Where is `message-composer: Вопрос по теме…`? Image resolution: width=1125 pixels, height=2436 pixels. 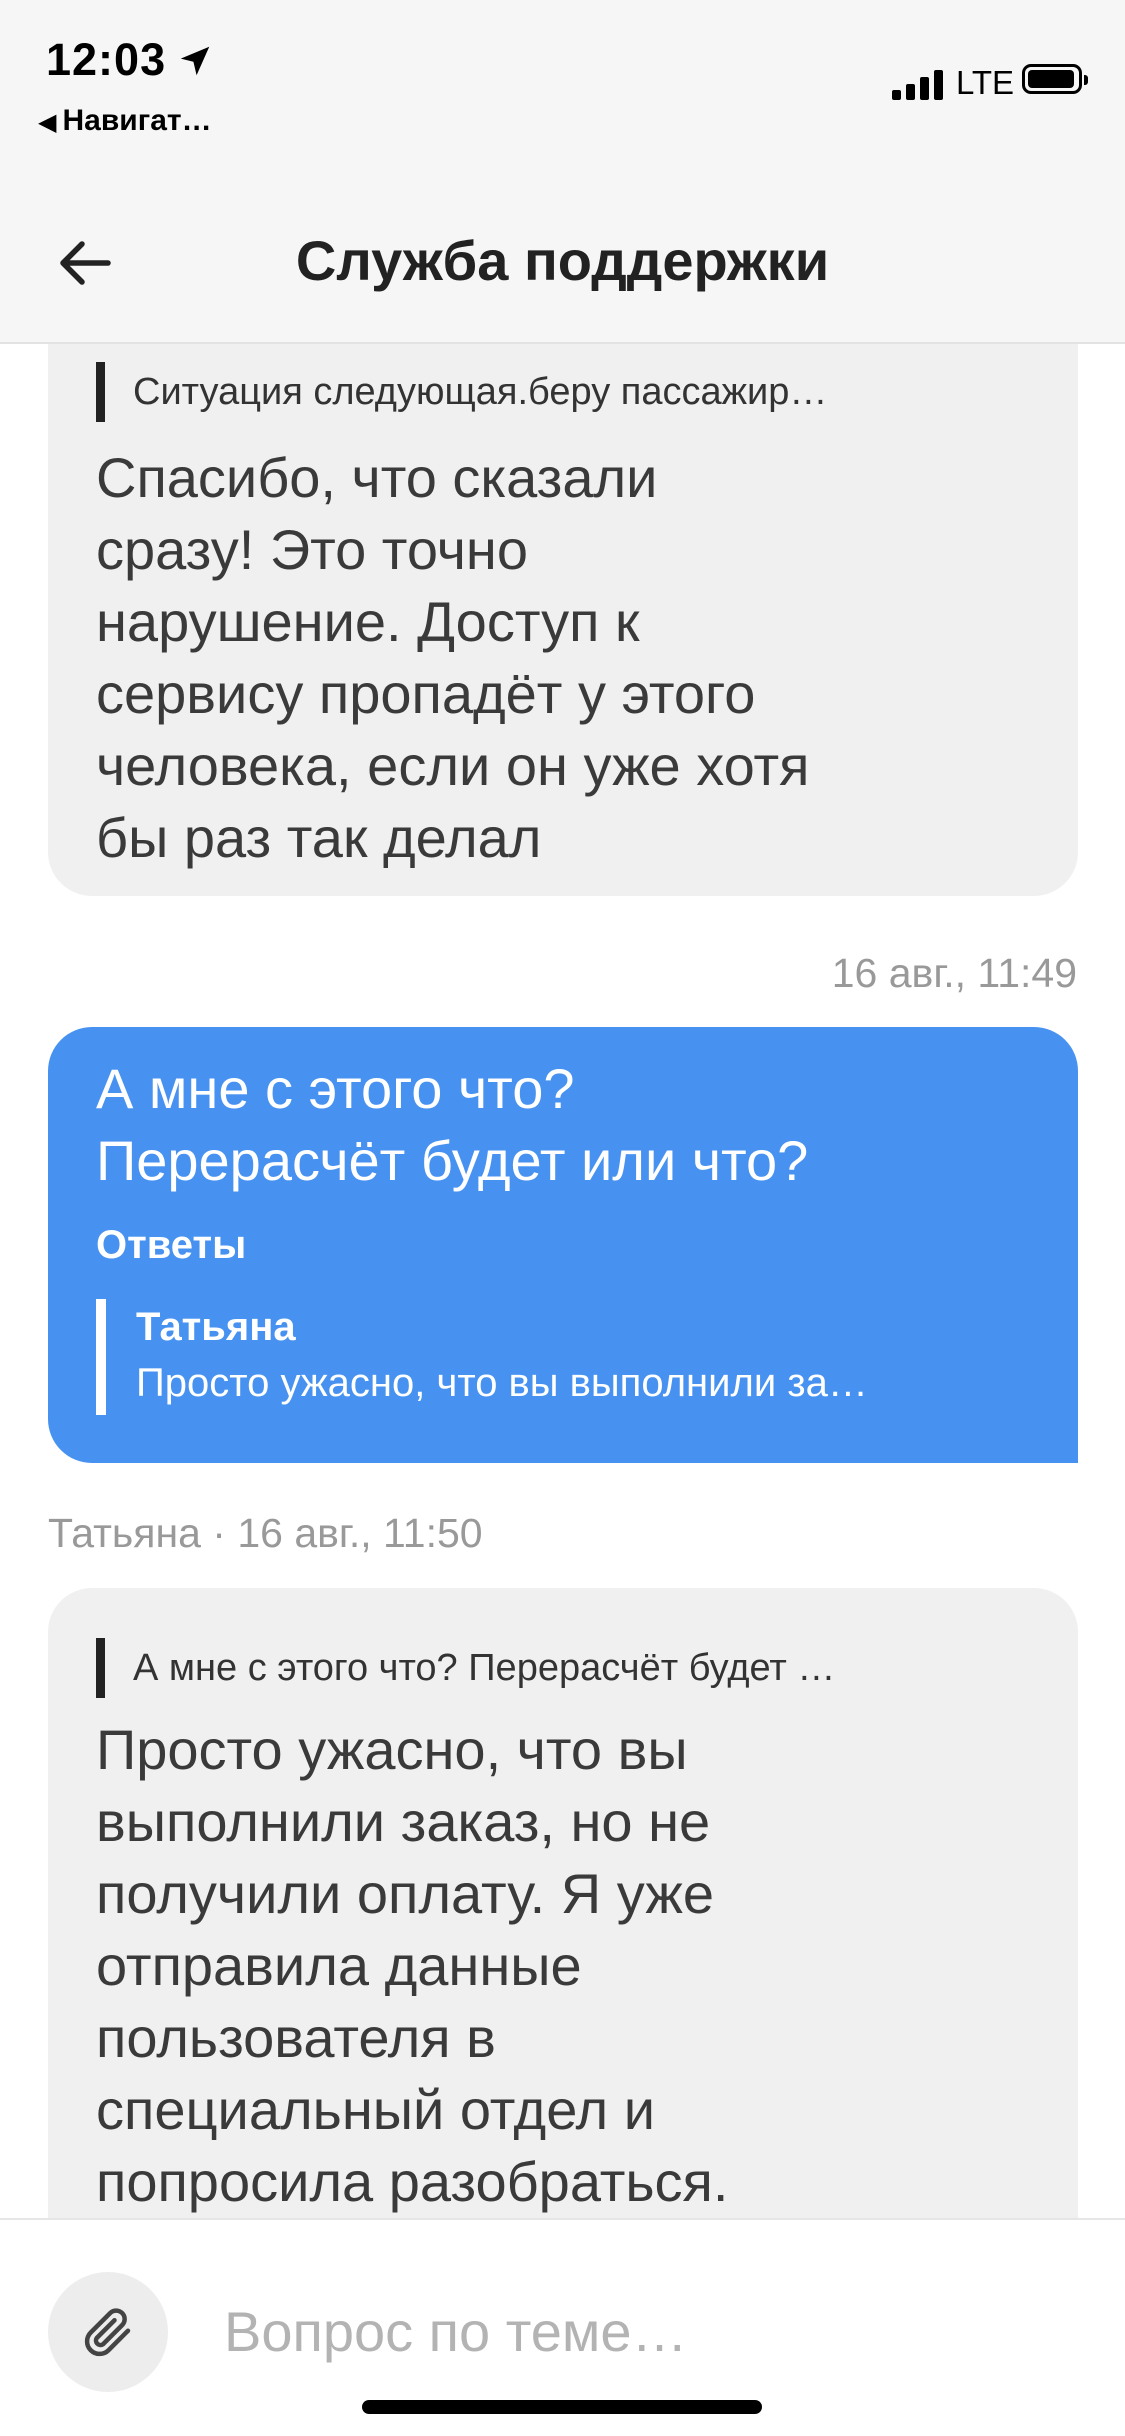 message-composer: Вопрос по теме… is located at coordinates (562, 2327).